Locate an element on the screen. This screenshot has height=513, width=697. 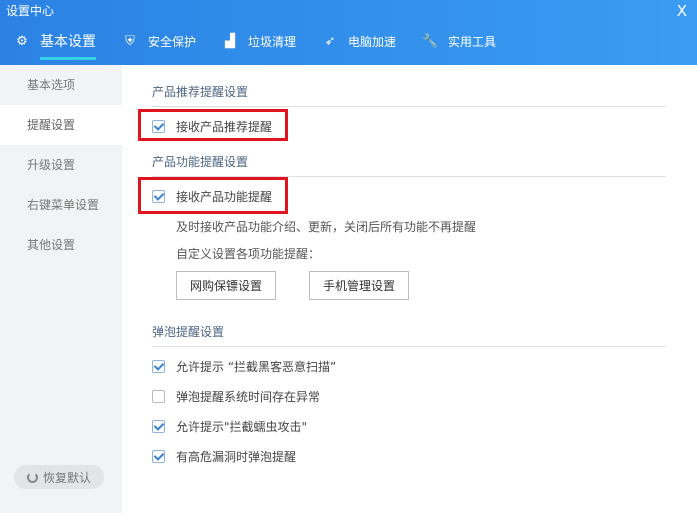
checkbox-popup-high-risk-vuln: 有高危漏洞时弹泡提醒 is located at coordinates (224, 456).